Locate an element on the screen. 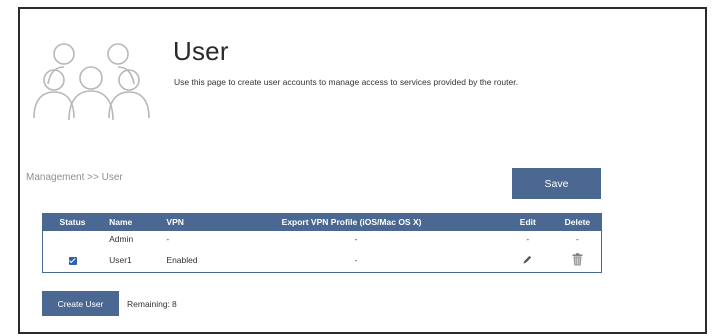  remaining-label: Remaining: is located at coordinates (148, 304).